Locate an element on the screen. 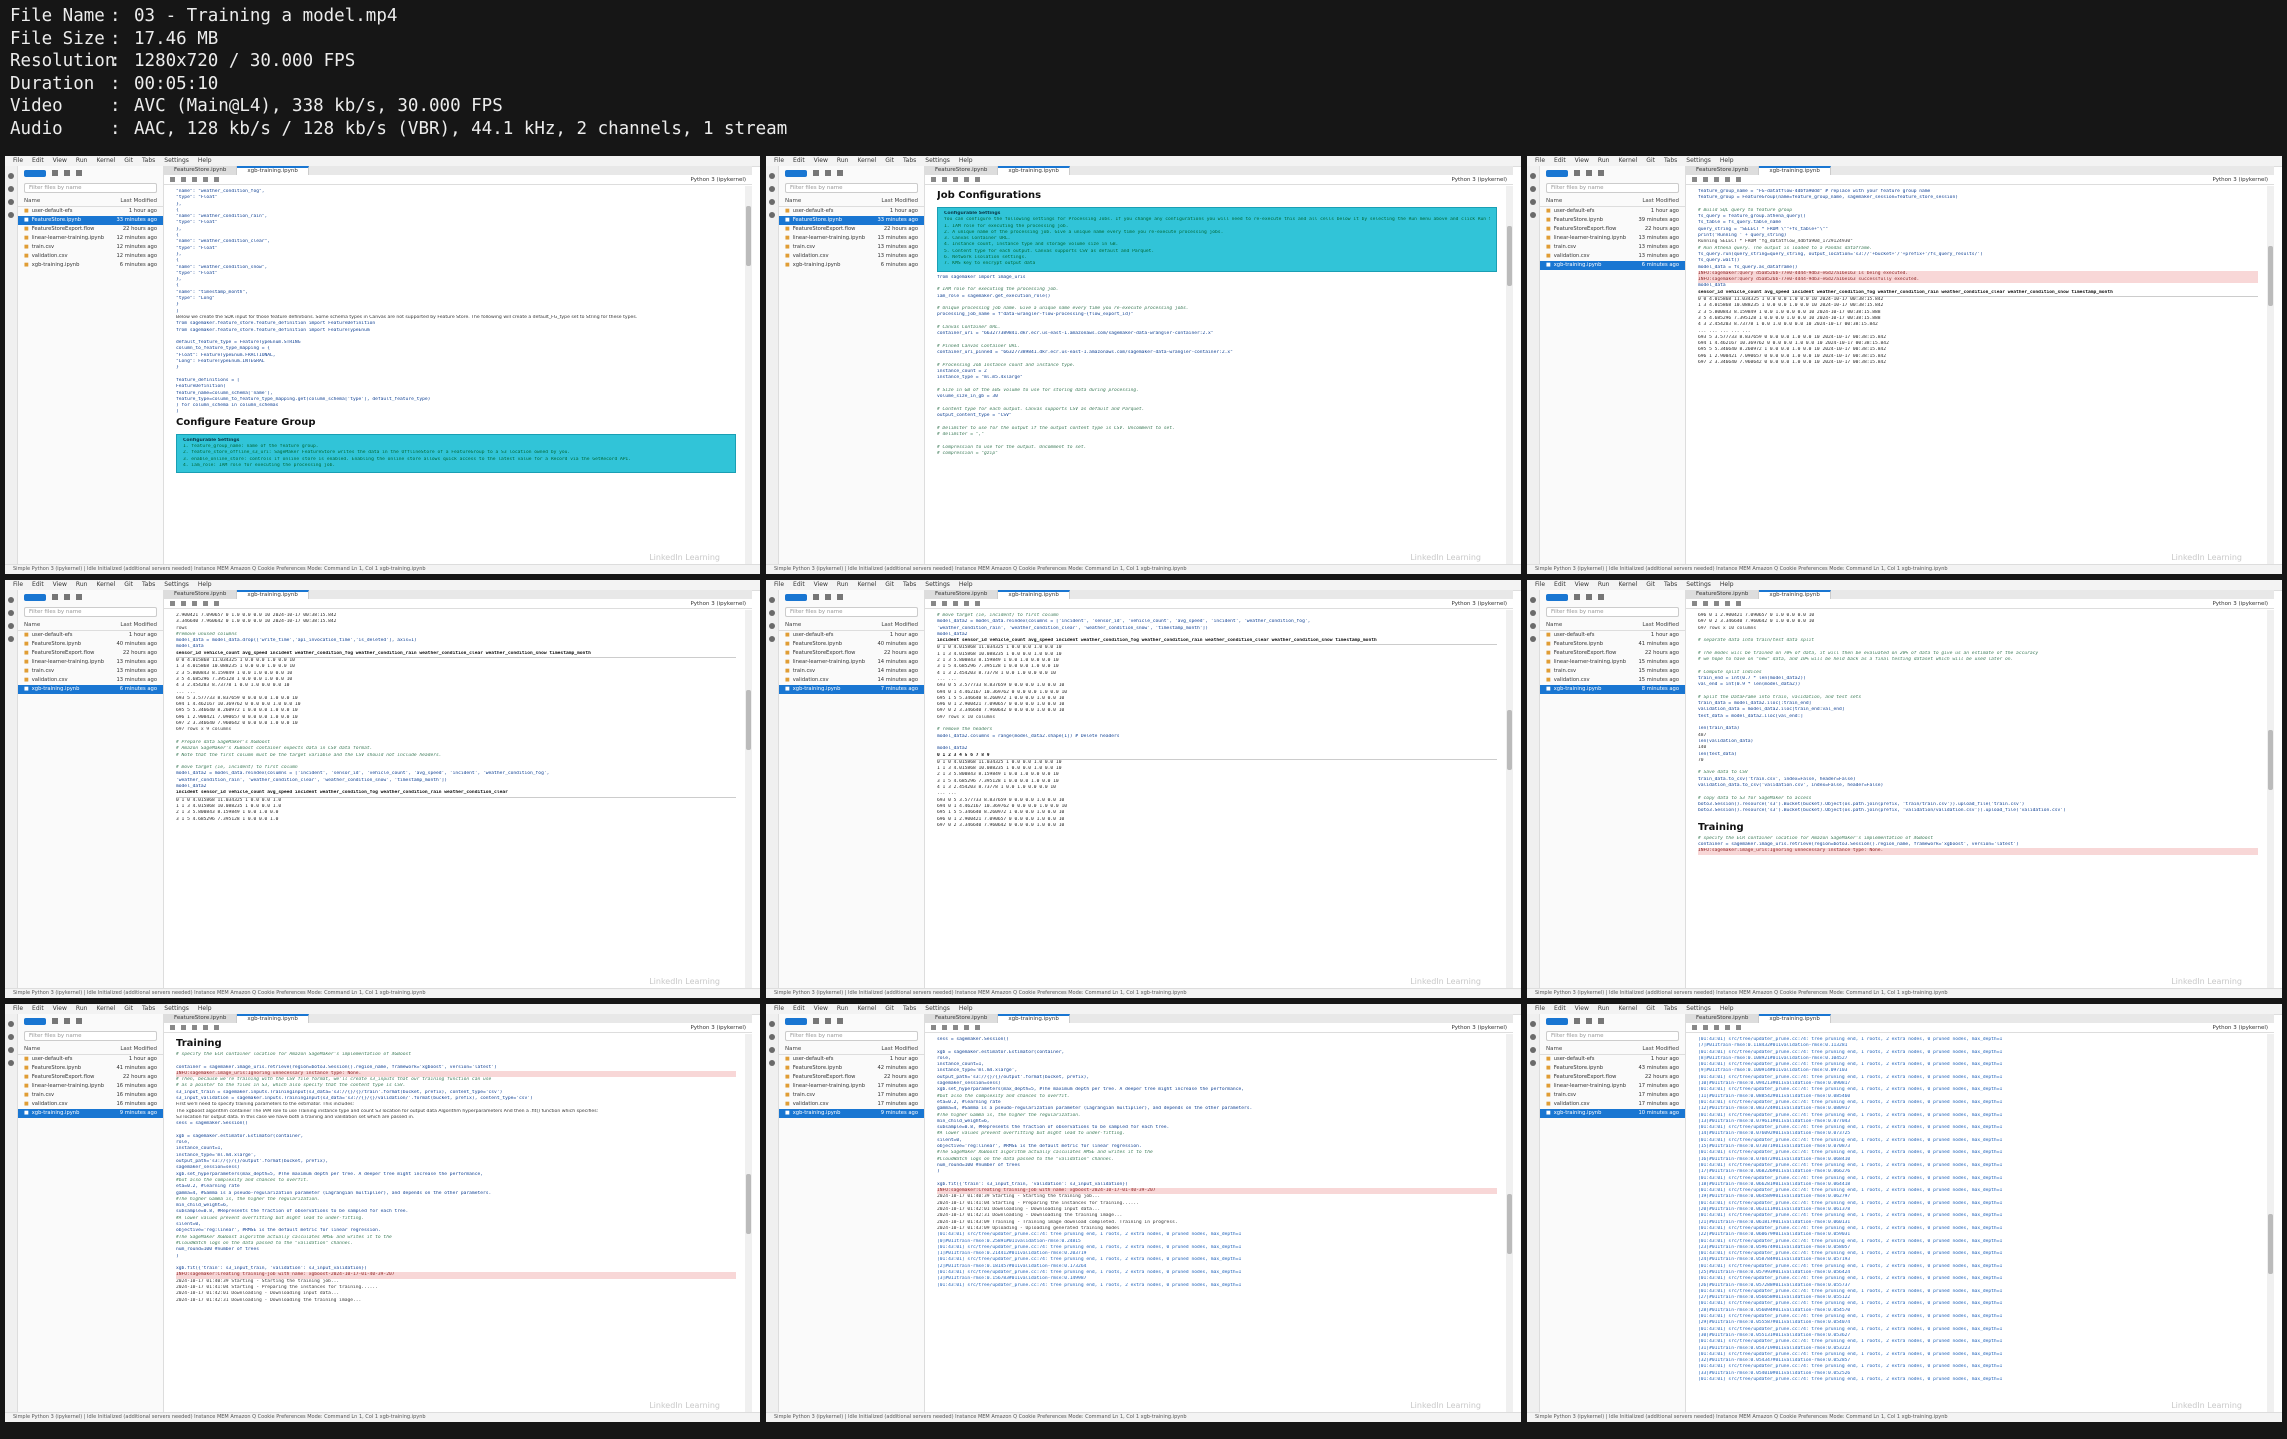 Image resolution: width=2287 pixels, height=1439 pixels. file-list-item: FeatureStore.ipynb 33 minutes ago is located at coordinates (851, 220).